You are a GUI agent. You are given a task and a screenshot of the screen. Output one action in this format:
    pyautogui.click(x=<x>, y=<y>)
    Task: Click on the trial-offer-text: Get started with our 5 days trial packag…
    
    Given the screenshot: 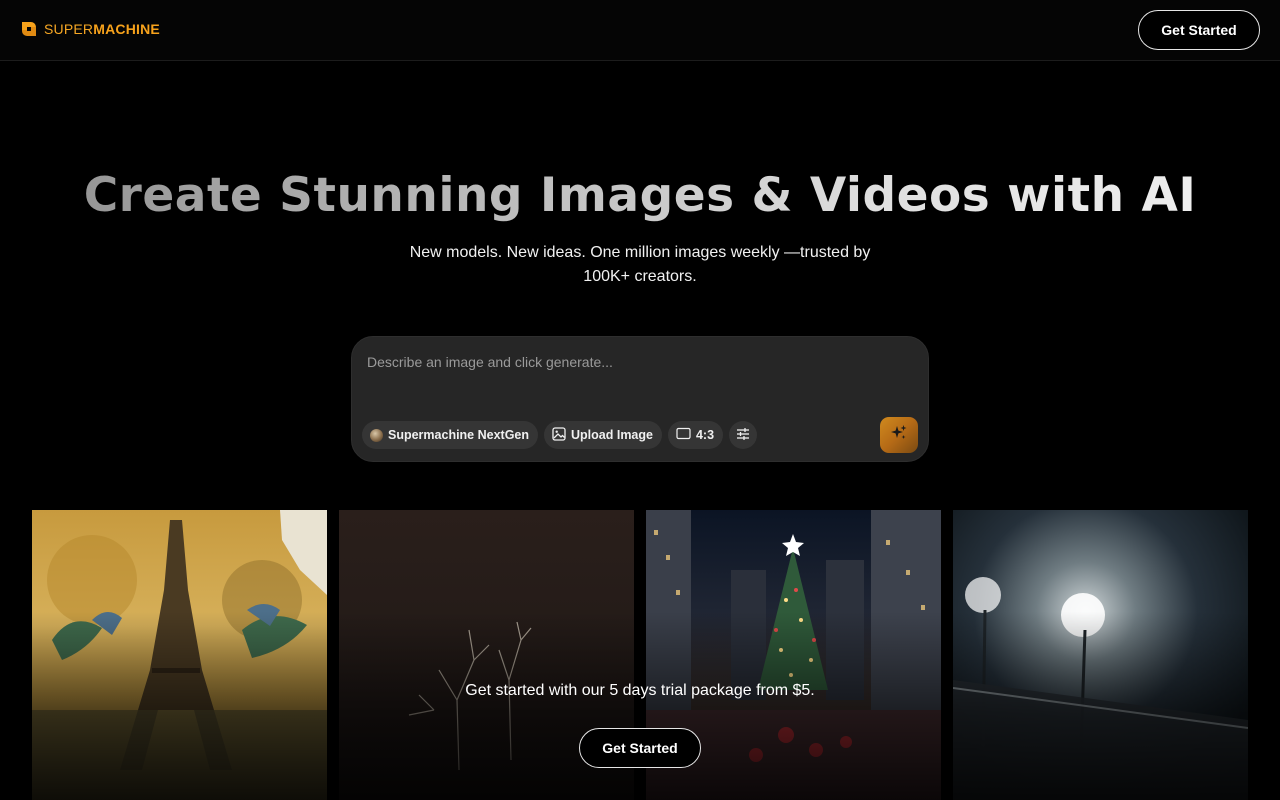 What is the action you would take?
    pyautogui.click(x=640, y=690)
    